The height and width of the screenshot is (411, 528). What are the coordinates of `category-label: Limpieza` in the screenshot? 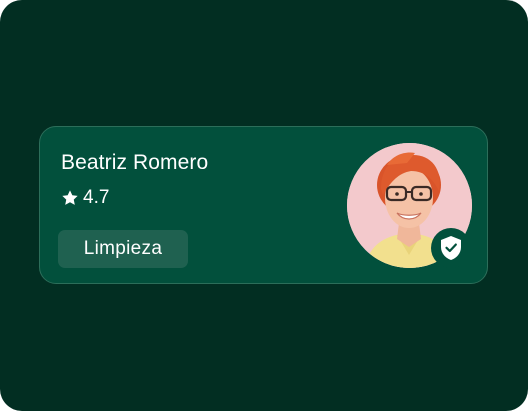 It's located at (123, 248).